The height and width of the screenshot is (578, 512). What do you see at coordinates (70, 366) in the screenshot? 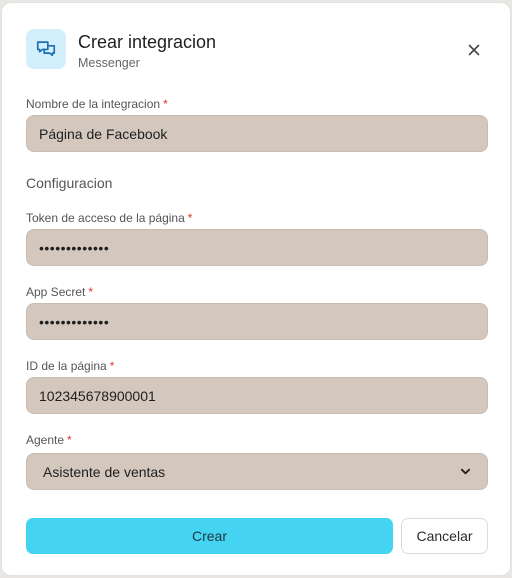
I see `page-id-label: ID de la página *` at bounding box center [70, 366].